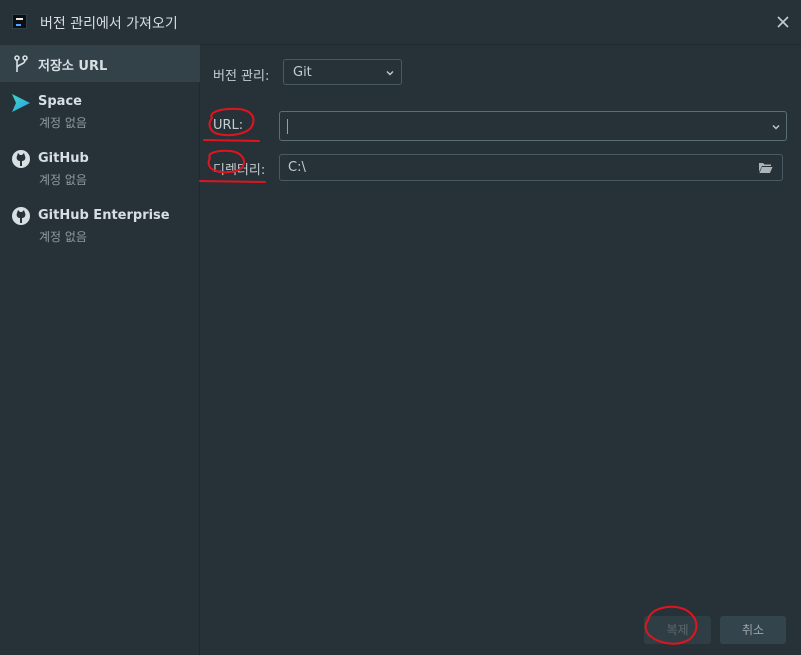 Image resolution: width=801 pixels, height=655 pixels. What do you see at coordinates (533, 126) in the screenshot?
I see `url-input` at bounding box center [533, 126].